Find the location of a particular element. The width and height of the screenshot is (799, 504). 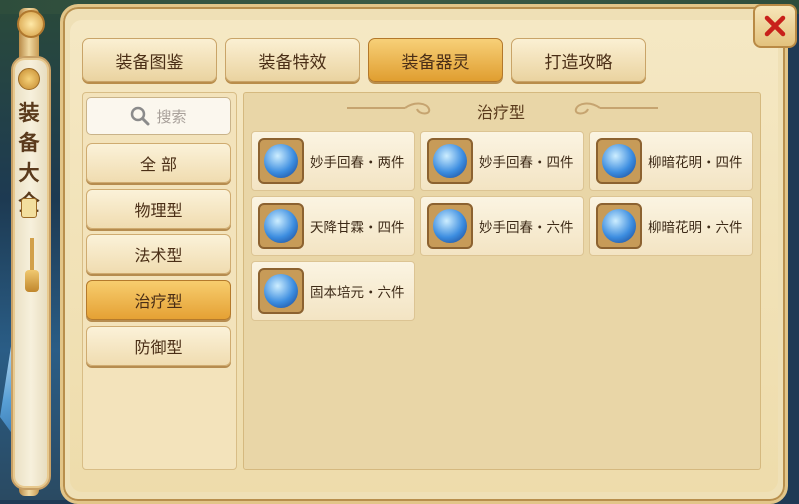

category-defense: 防御型 is located at coordinates (158, 346).